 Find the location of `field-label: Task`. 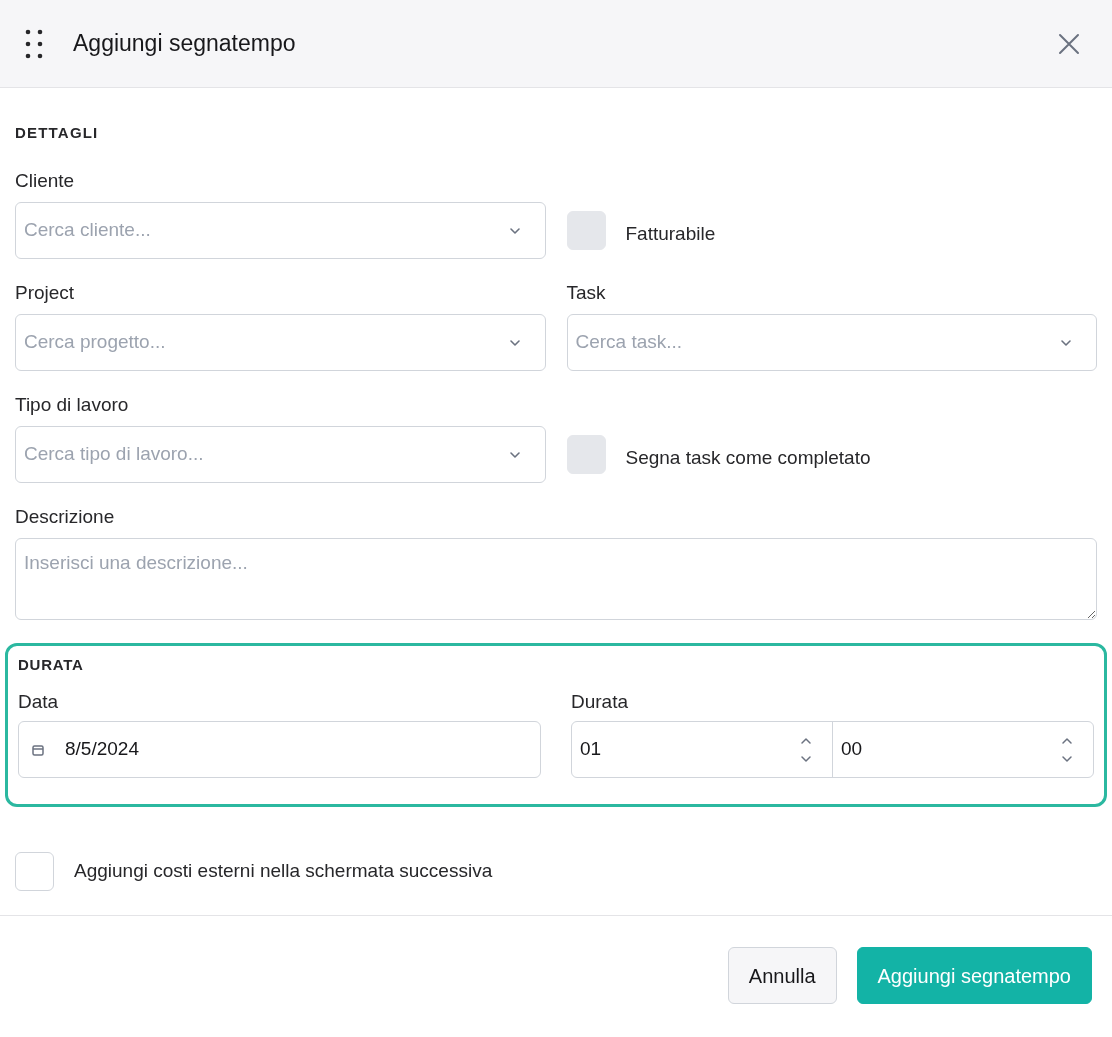

field-label: Task is located at coordinates (586, 293).